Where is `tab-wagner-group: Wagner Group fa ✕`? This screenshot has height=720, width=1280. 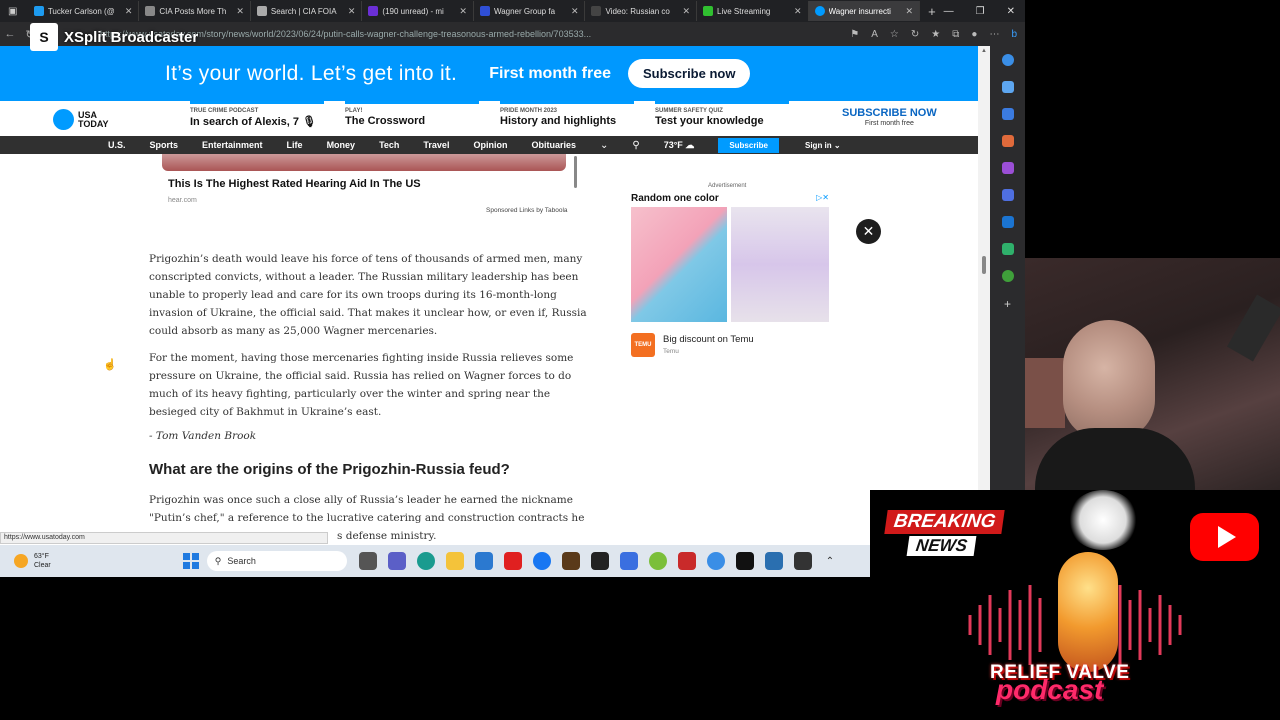 tab-wagner-group: Wagner Group fa ✕ is located at coordinates (530, 11).